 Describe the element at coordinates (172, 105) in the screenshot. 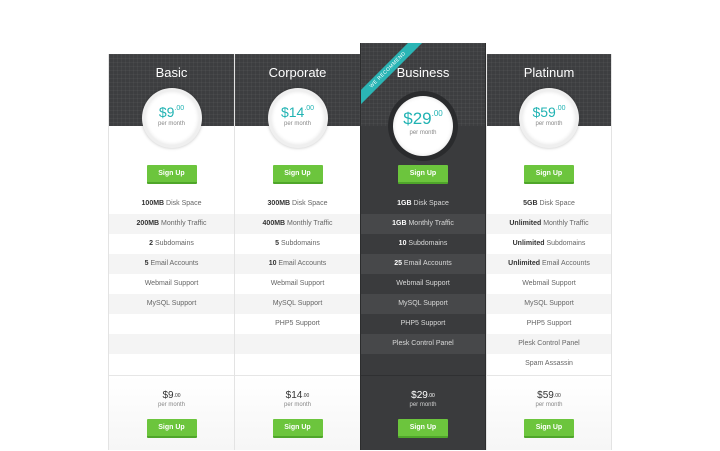

I see `price: $9.00` at that location.